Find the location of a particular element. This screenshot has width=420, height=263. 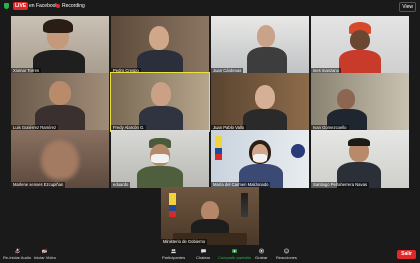

video-tile: Ministerio de Gobierno is located at coordinates (210, 216).